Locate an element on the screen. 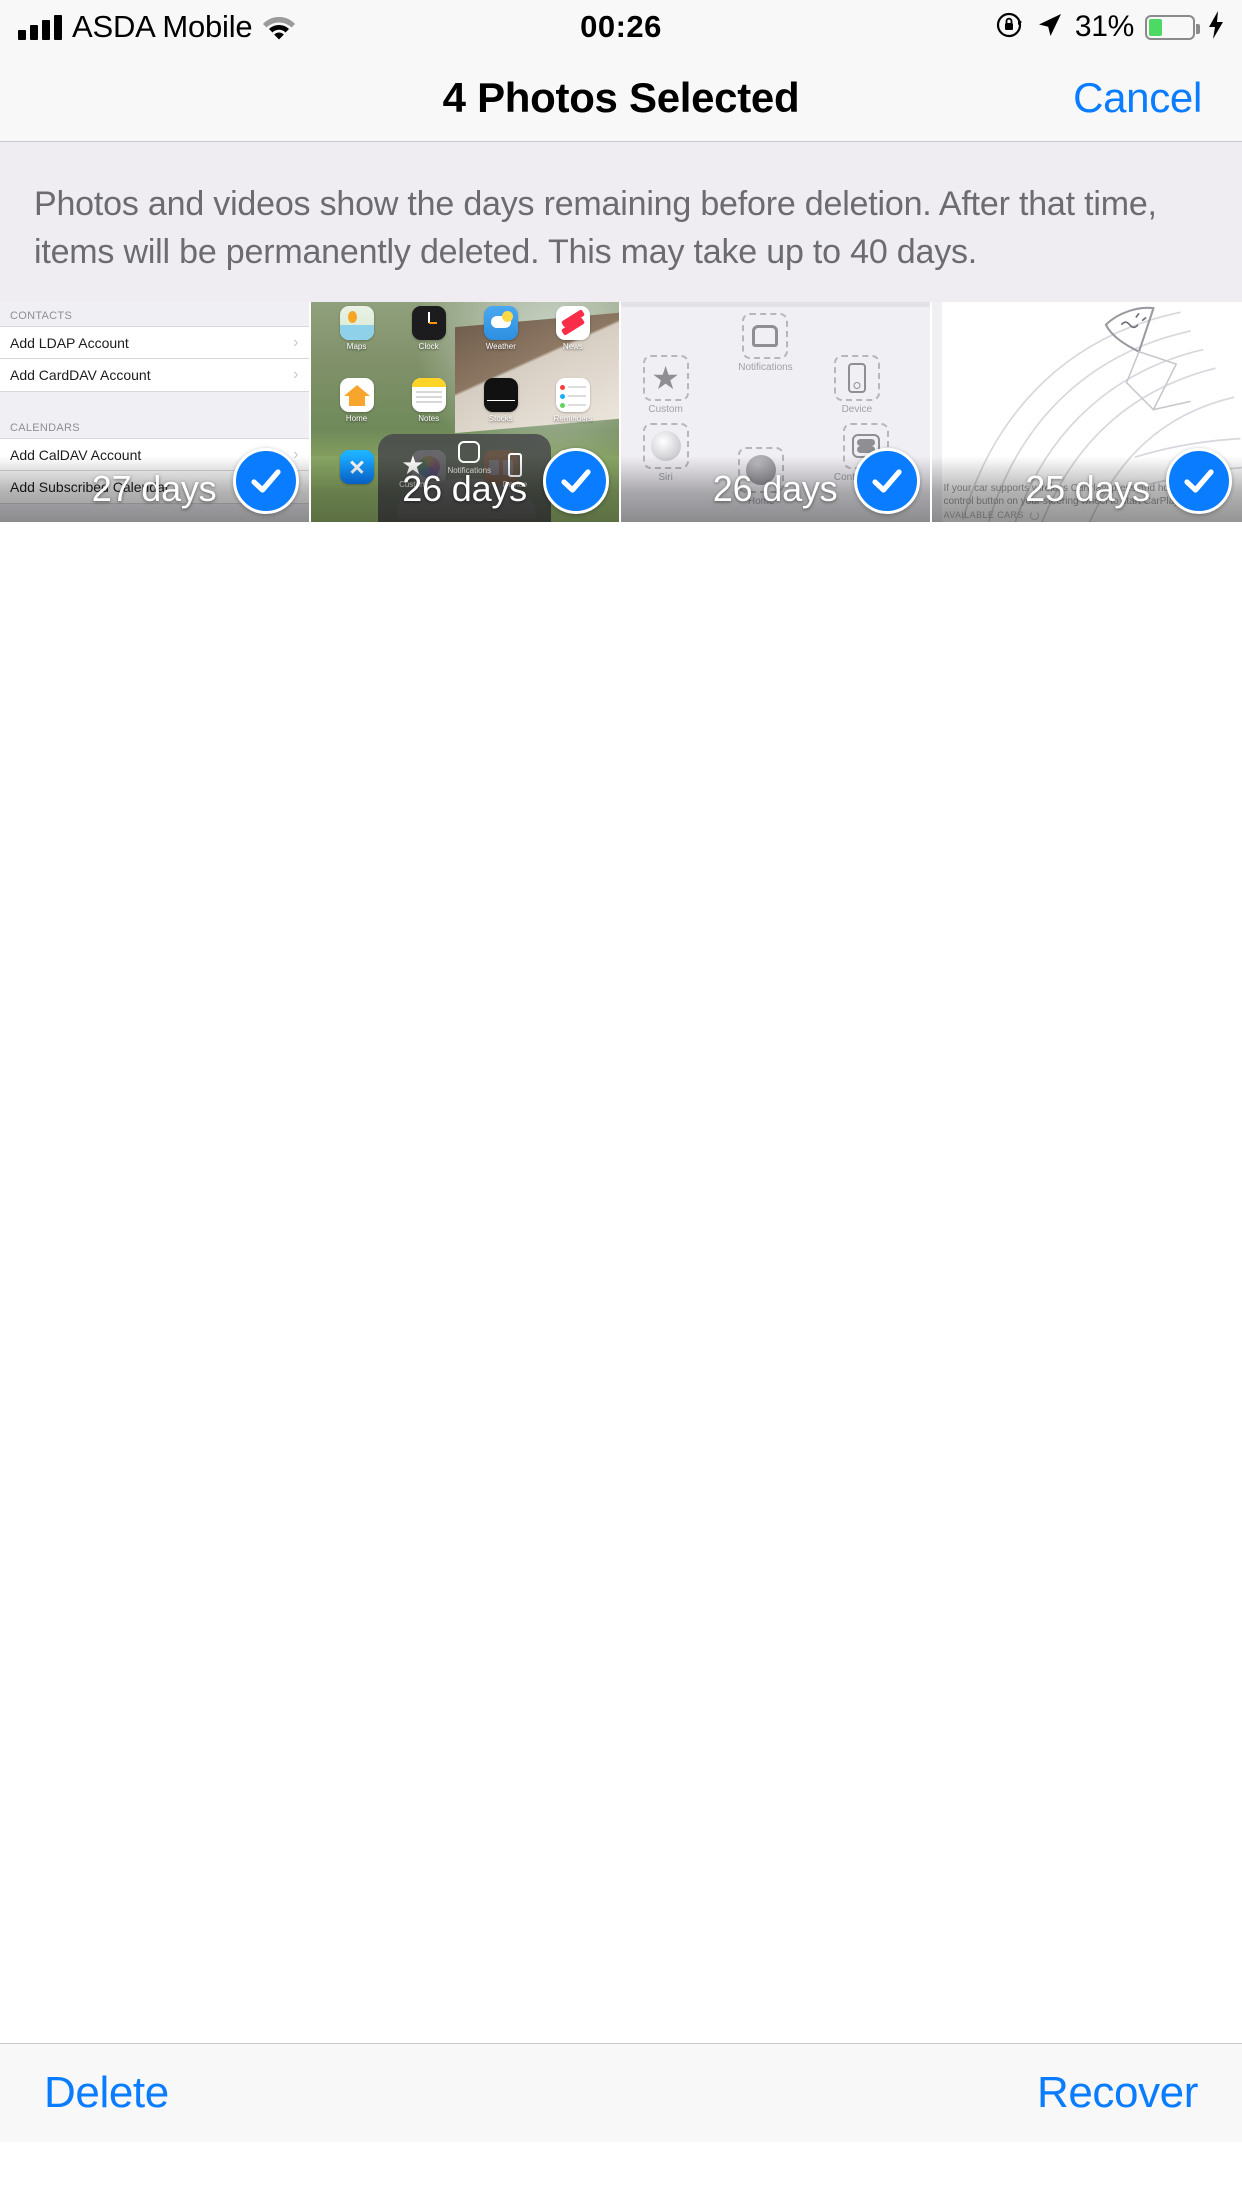 Image resolution: width=1242 pixels, height=2208 pixels. charging-bolt-icon is located at coordinates (1216, 27).